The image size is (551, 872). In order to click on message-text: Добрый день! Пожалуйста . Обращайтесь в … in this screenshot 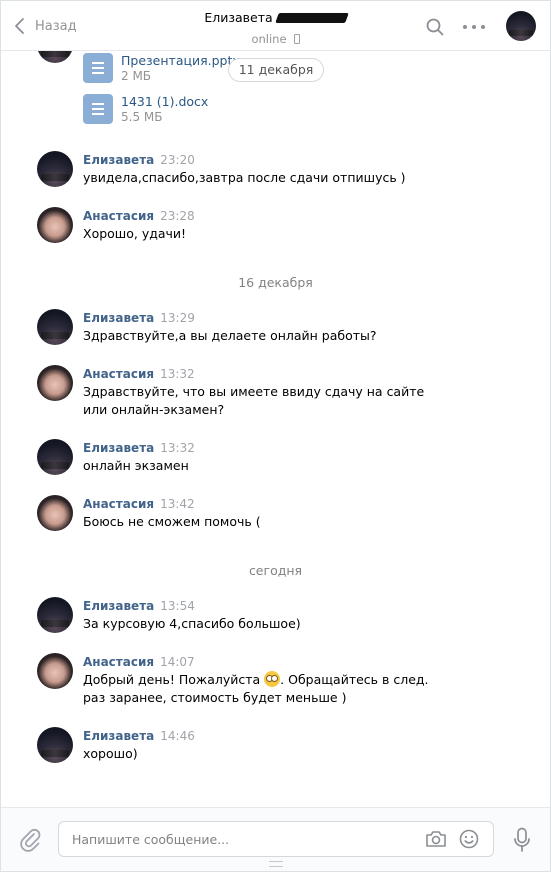, I will do `click(263, 689)`.